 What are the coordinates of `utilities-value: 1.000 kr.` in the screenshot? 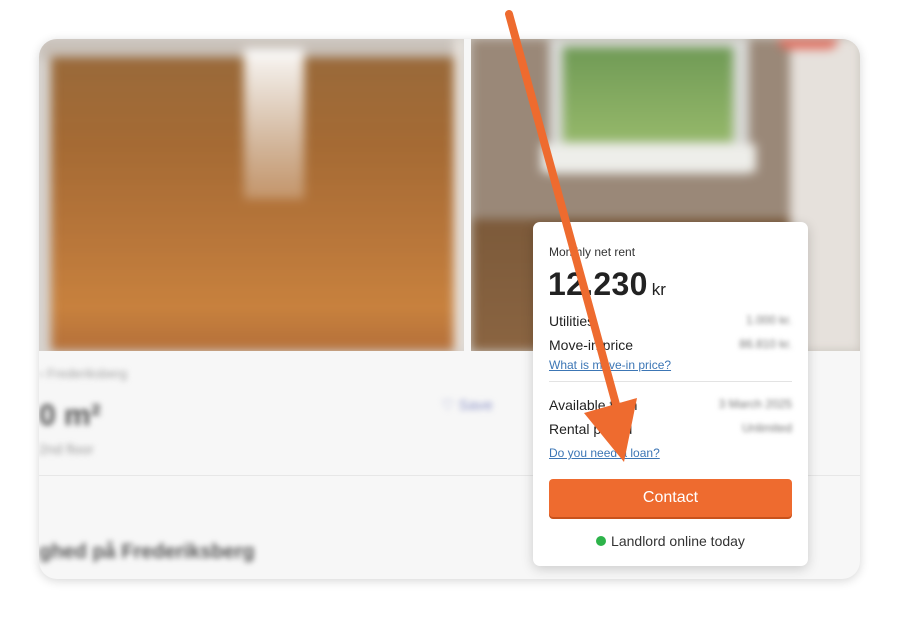 It's located at (768, 320).